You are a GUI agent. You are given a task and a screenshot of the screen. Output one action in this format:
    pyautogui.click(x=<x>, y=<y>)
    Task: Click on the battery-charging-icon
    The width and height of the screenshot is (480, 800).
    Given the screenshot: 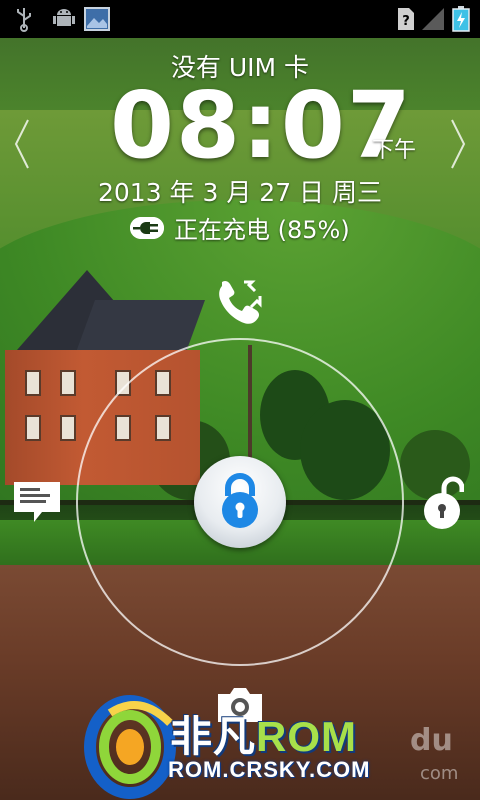 What is the action you would take?
    pyautogui.click(x=461, y=19)
    